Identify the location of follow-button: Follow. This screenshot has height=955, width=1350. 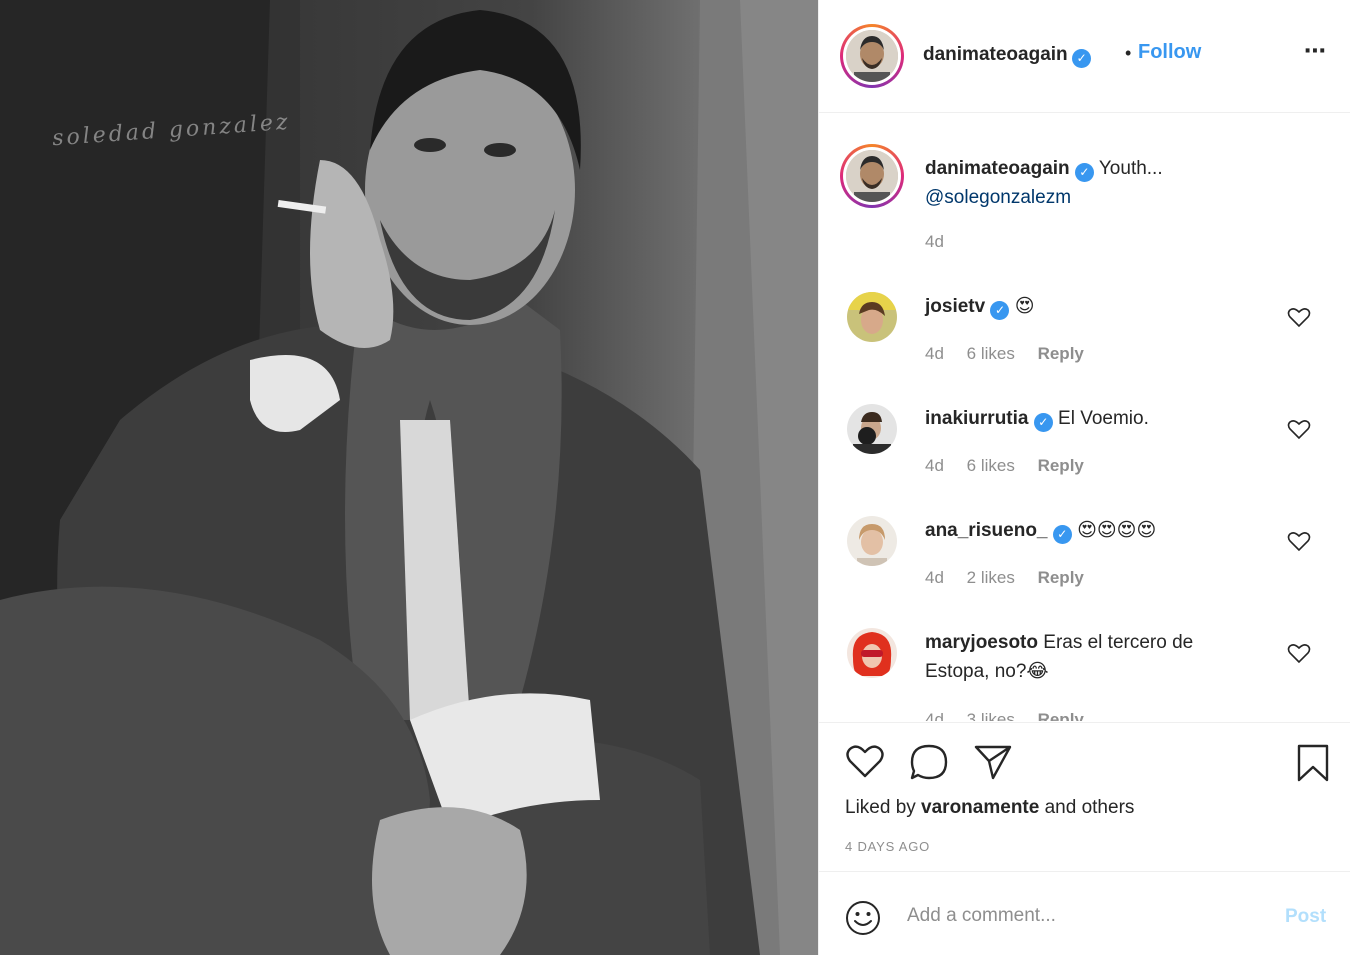
(1169, 52).